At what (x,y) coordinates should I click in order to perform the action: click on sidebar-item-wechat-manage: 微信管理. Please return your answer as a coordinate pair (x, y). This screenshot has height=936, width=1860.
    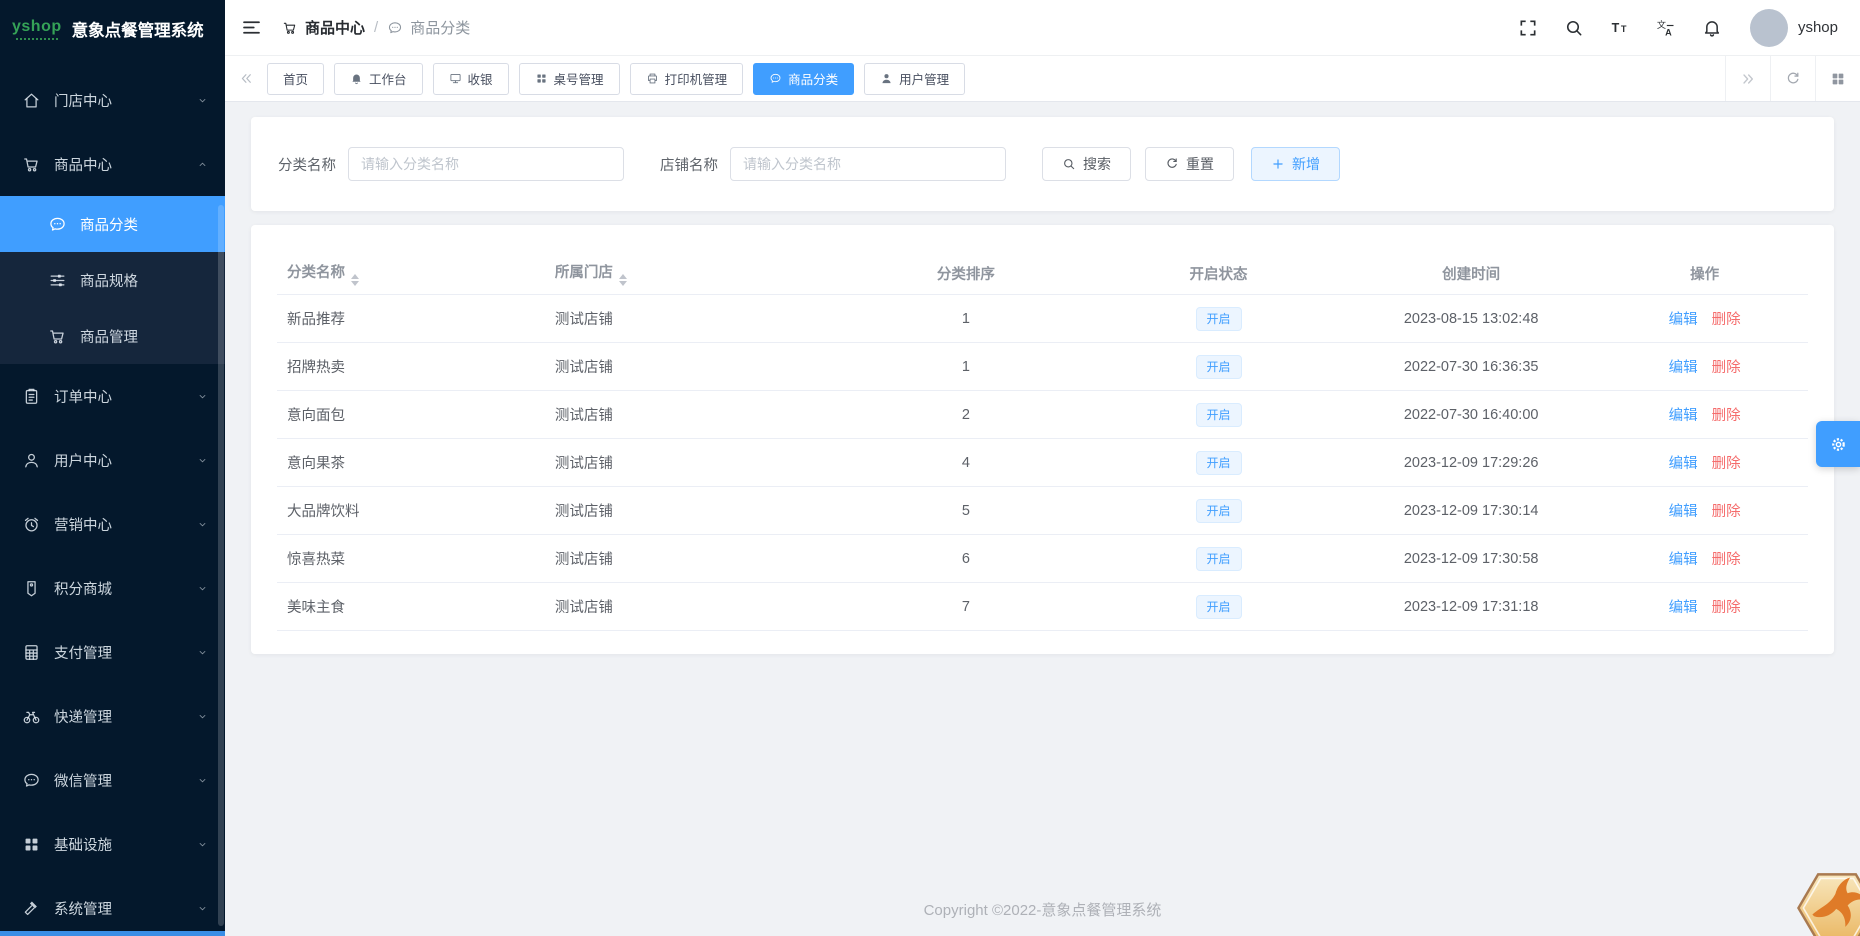
    Looking at the image, I should click on (112, 780).